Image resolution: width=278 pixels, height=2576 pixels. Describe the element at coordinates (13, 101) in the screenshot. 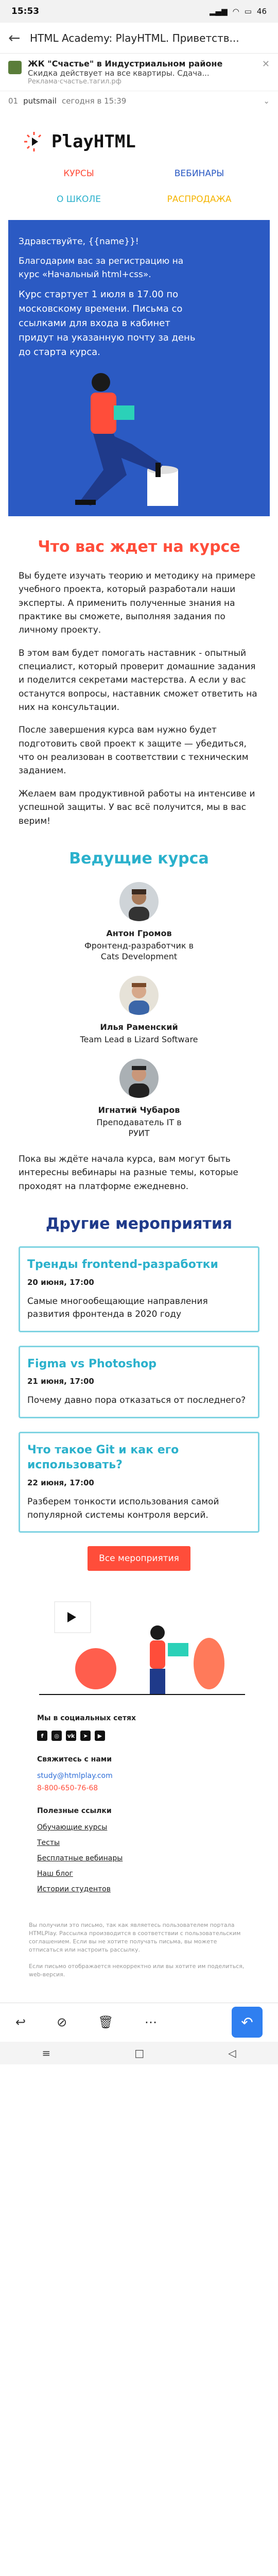

I see `message-count: 01` at that location.